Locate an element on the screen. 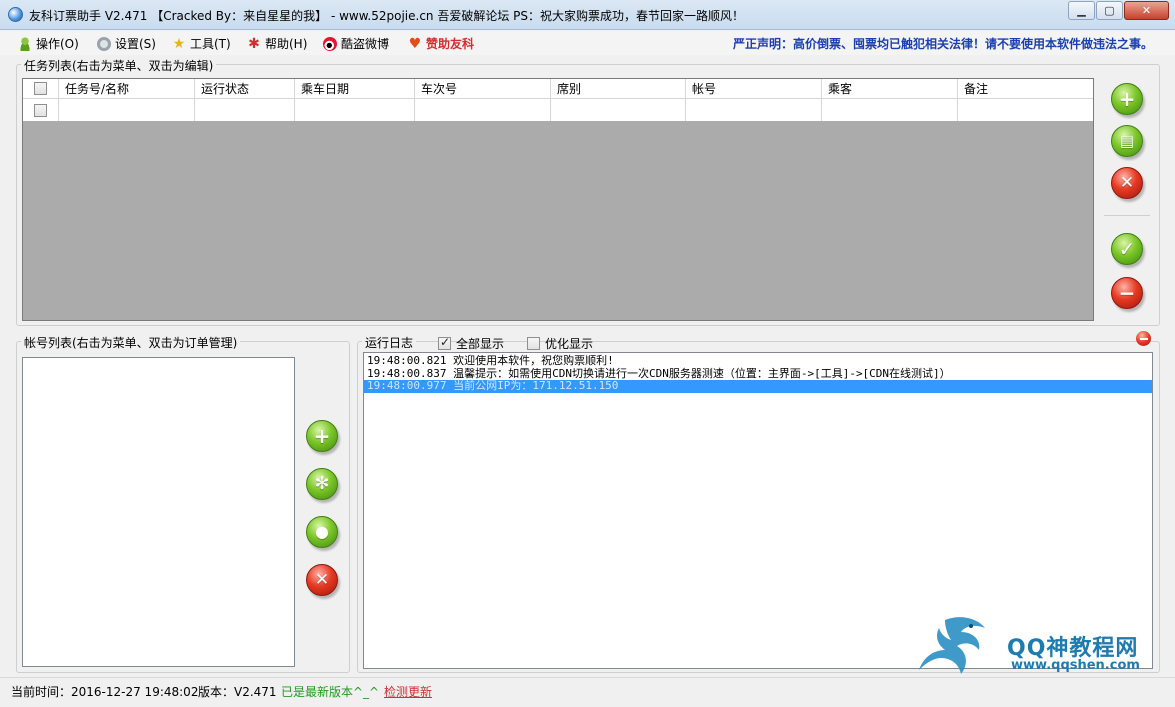 This screenshot has height=707, width=1175. menu-sponsor: ♥ 赞助友科 is located at coordinates (441, 43).